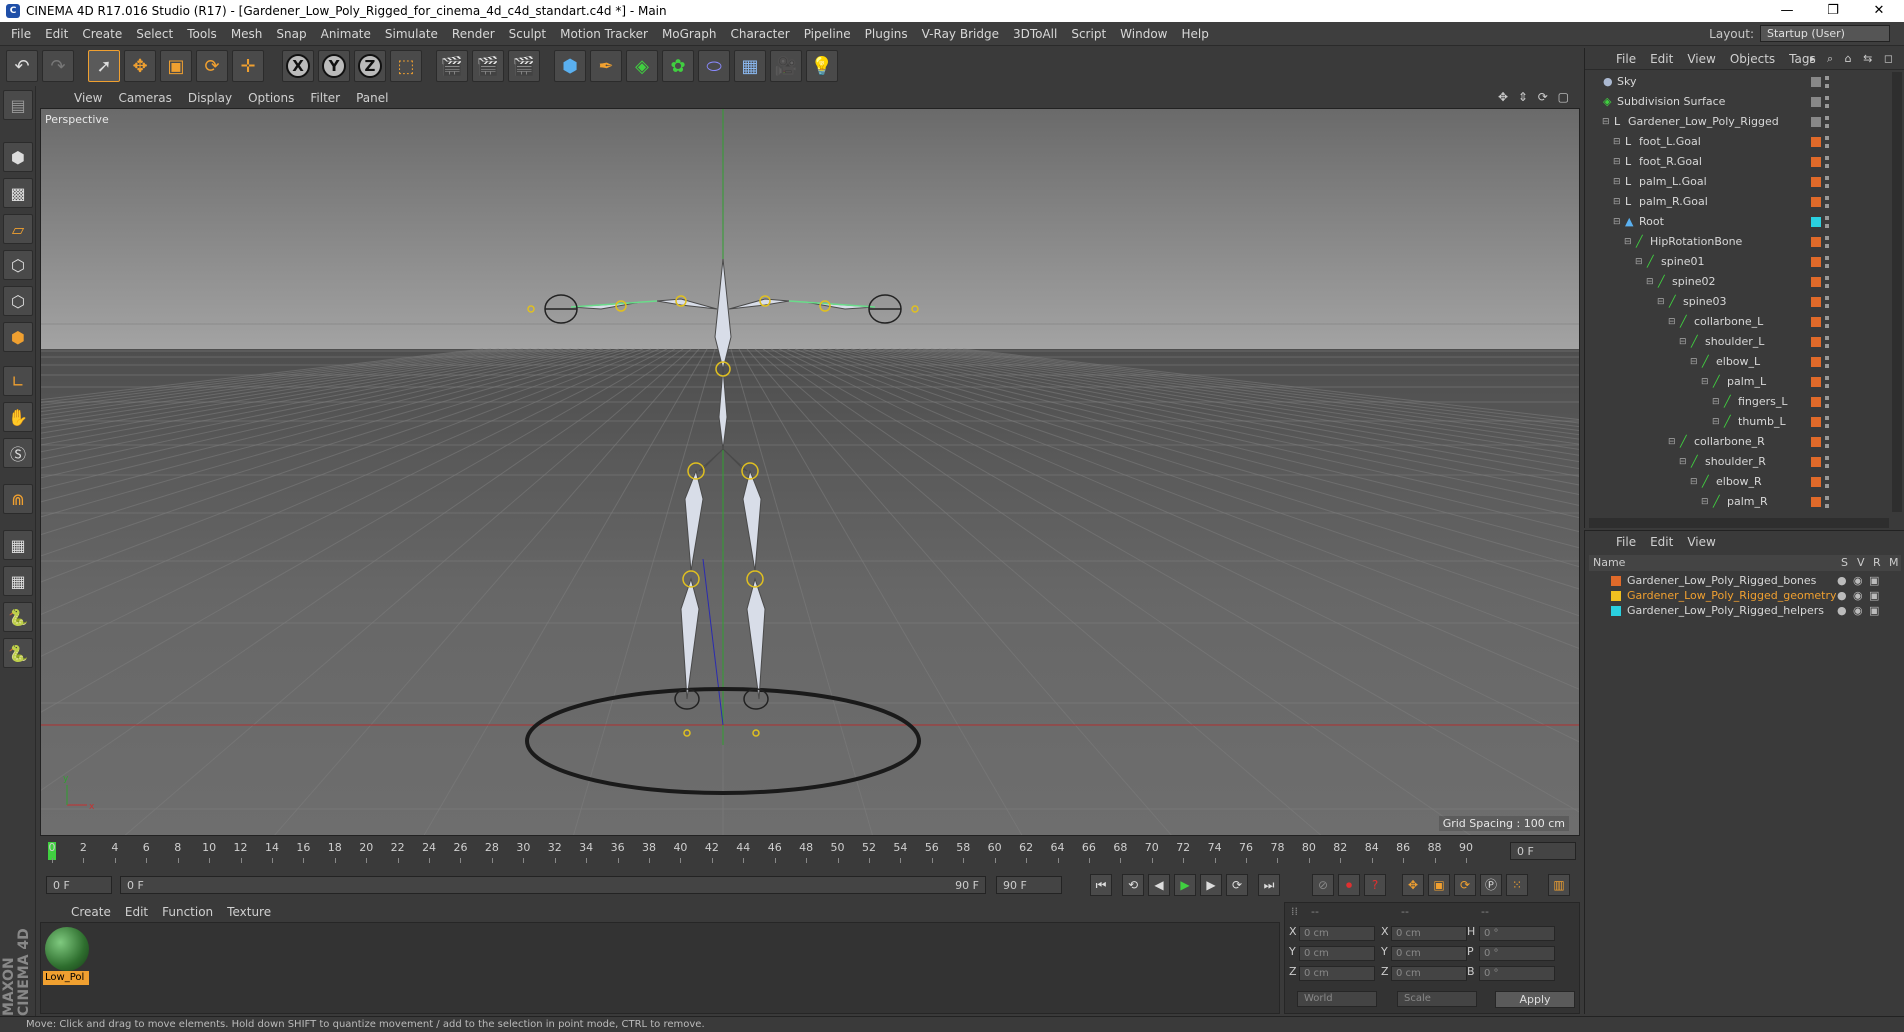 This screenshot has width=1904, height=1032. I want to click on object-row-spine03: ⊟ ╱ spine03, so click(1739, 302).